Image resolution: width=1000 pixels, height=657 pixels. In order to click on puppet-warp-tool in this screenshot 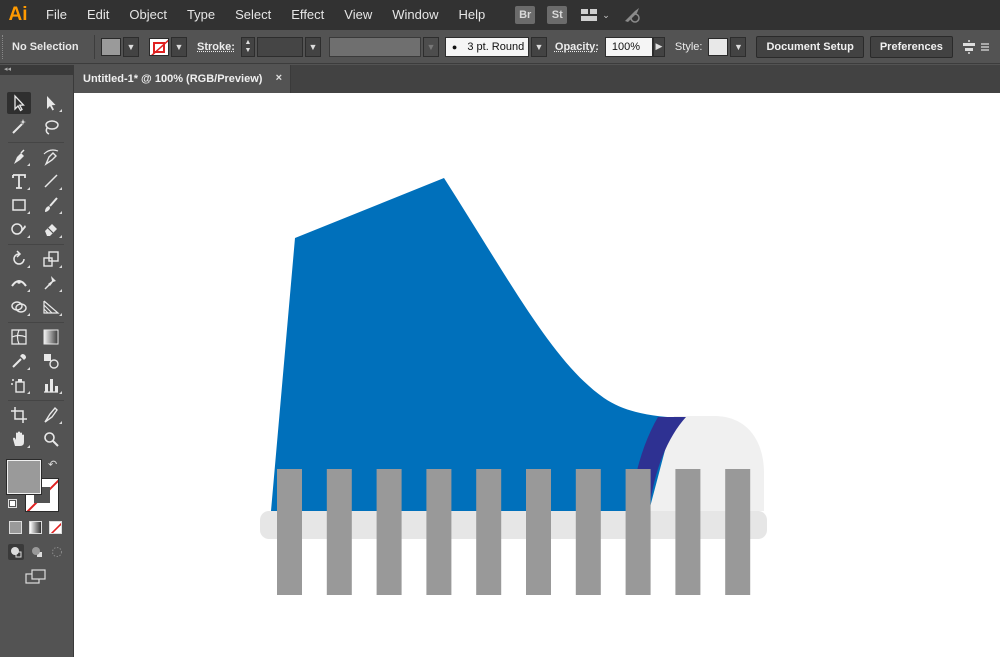, I will do `click(51, 283)`.